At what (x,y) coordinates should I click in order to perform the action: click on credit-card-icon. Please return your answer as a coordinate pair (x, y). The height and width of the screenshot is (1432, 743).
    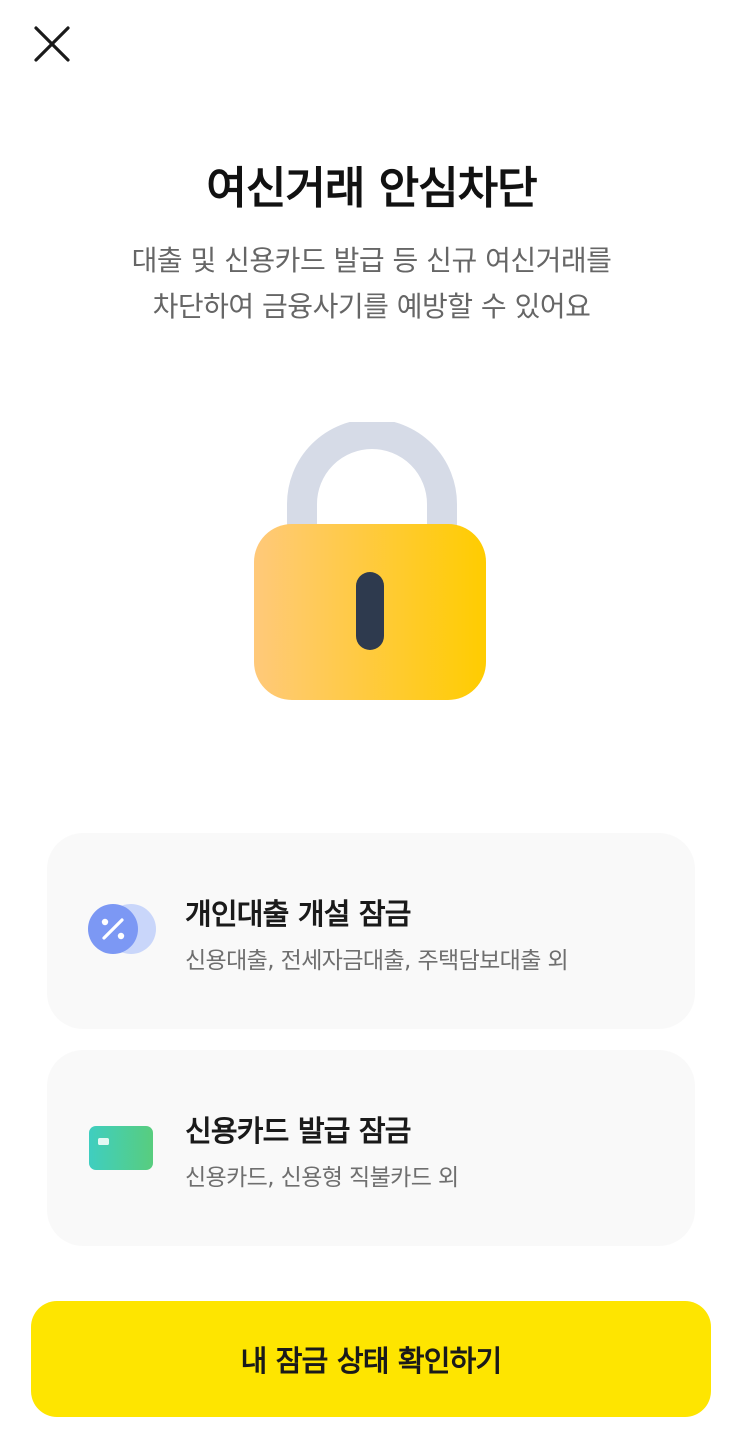
    Looking at the image, I should click on (121, 1148).